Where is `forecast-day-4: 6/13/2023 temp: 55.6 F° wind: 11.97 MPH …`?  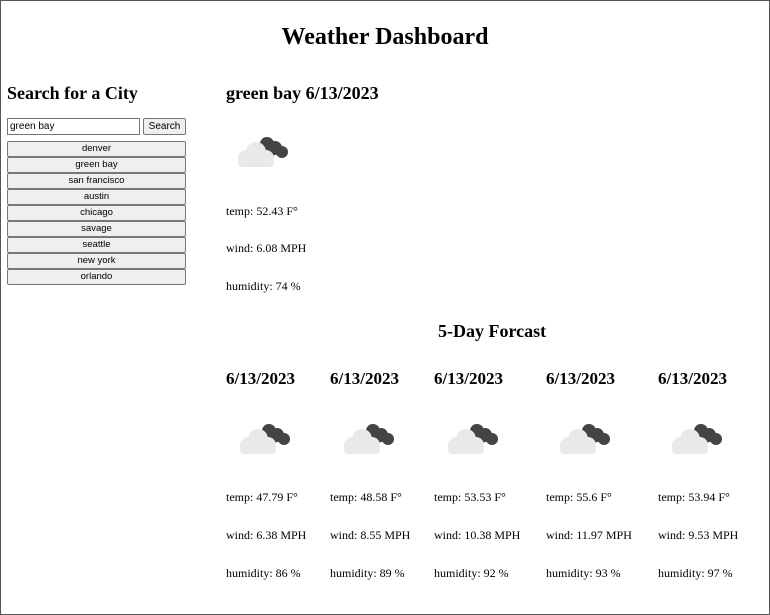
forecast-day-4: 6/13/2023 temp: 55.6 F° wind: 11.97 MPH … is located at coordinates (601, 474).